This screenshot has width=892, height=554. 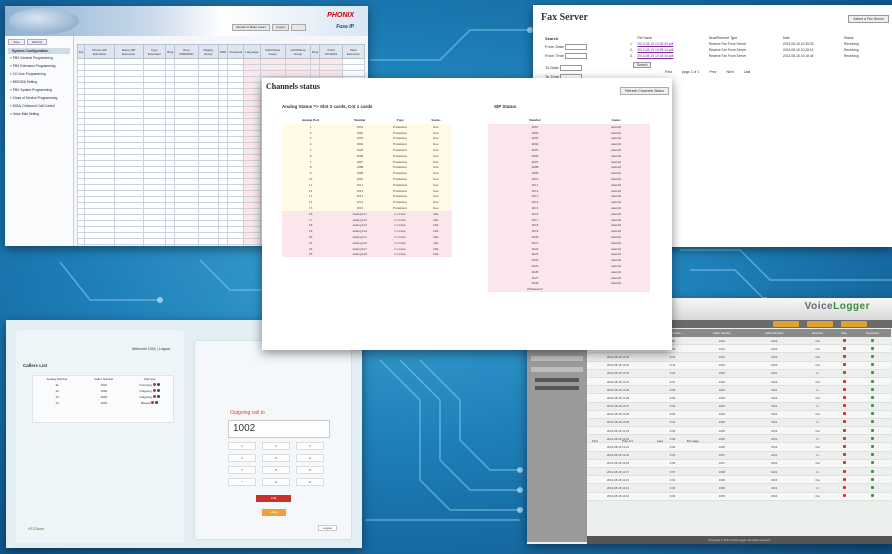 What do you see at coordinates (310, 482) in the screenshot?
I see `dial-key: #` at bounding box center [310, 482].